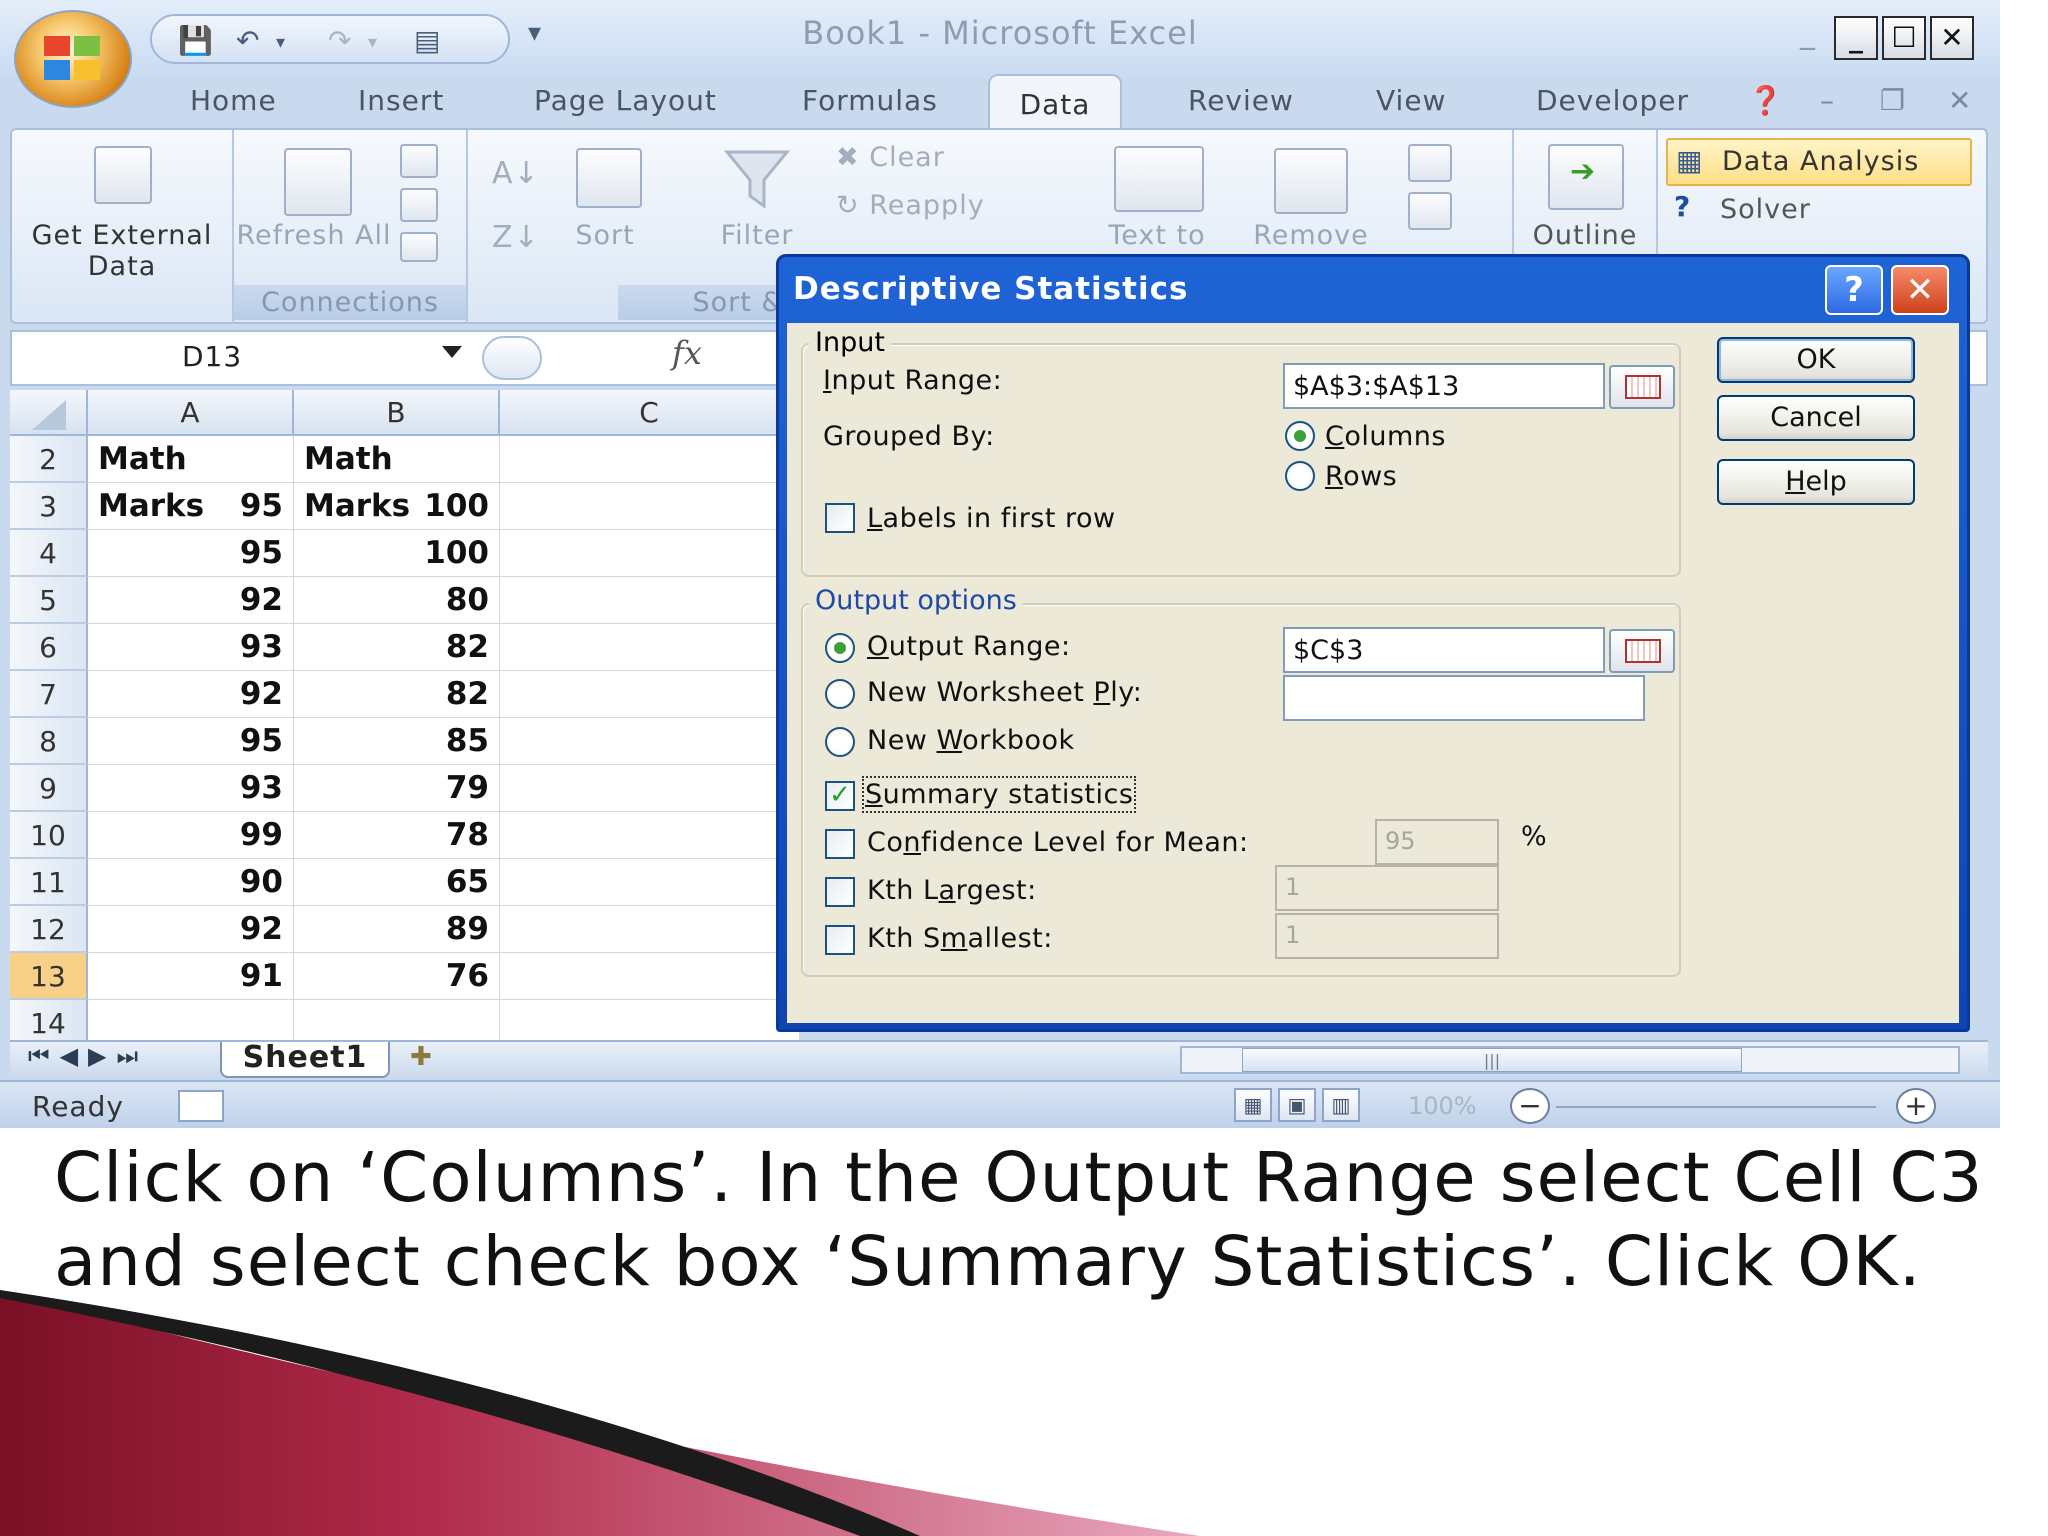 This screenshot has width=2048, height=1536. Describe the element at coordinates (88, 1056) in the screenshot. I see `sheet-navigation-icons: ⏮◀▶⏭` at that location.